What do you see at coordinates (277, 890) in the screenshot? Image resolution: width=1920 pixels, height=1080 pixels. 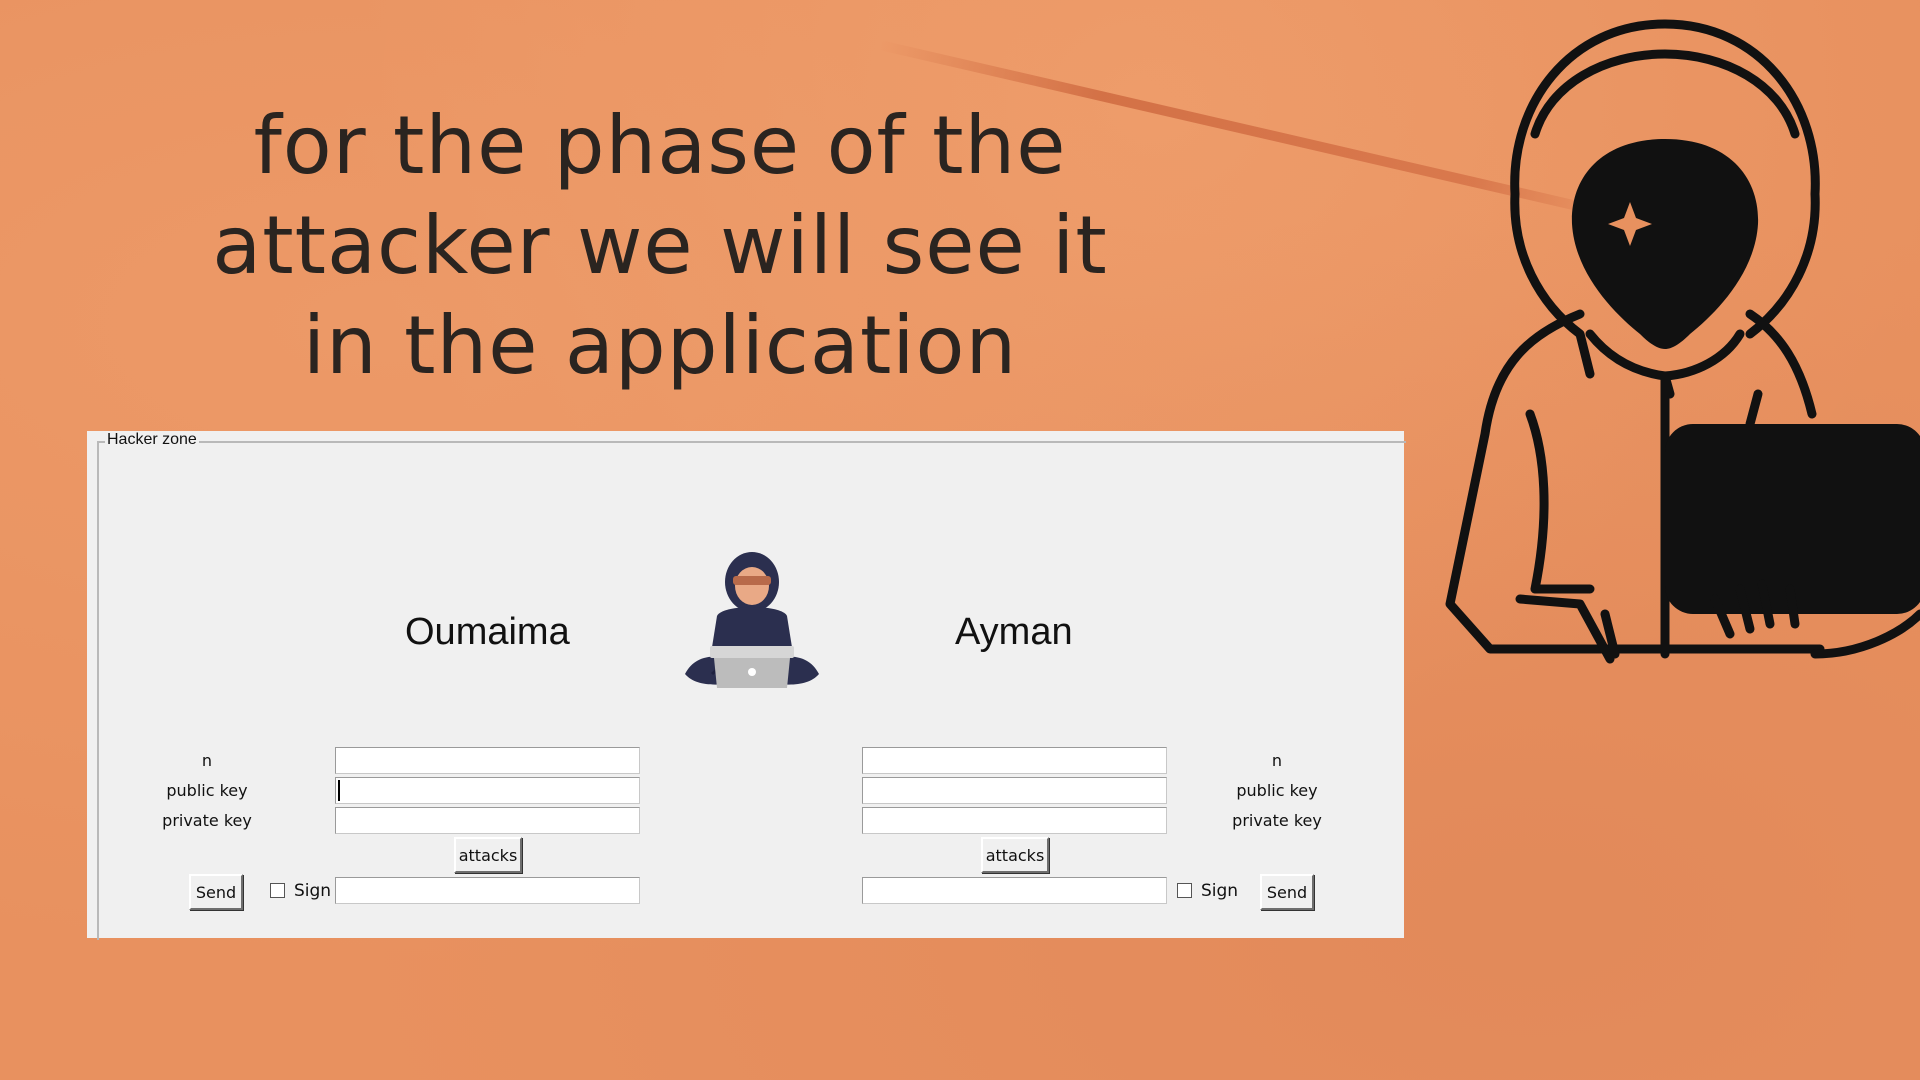 I see `left-sign-checkbox` at bounding box center [277, 890].